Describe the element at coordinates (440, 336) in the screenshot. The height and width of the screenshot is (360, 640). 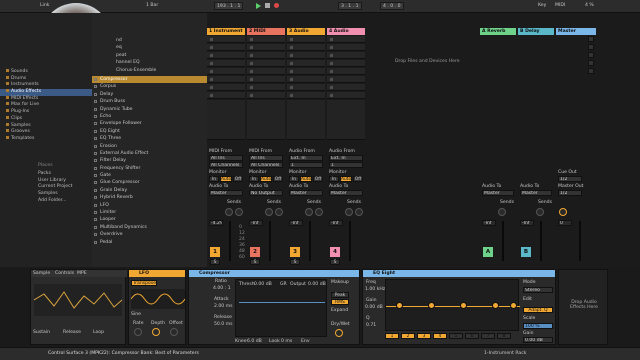
I see `eq-band-toggle: 4` at that location.